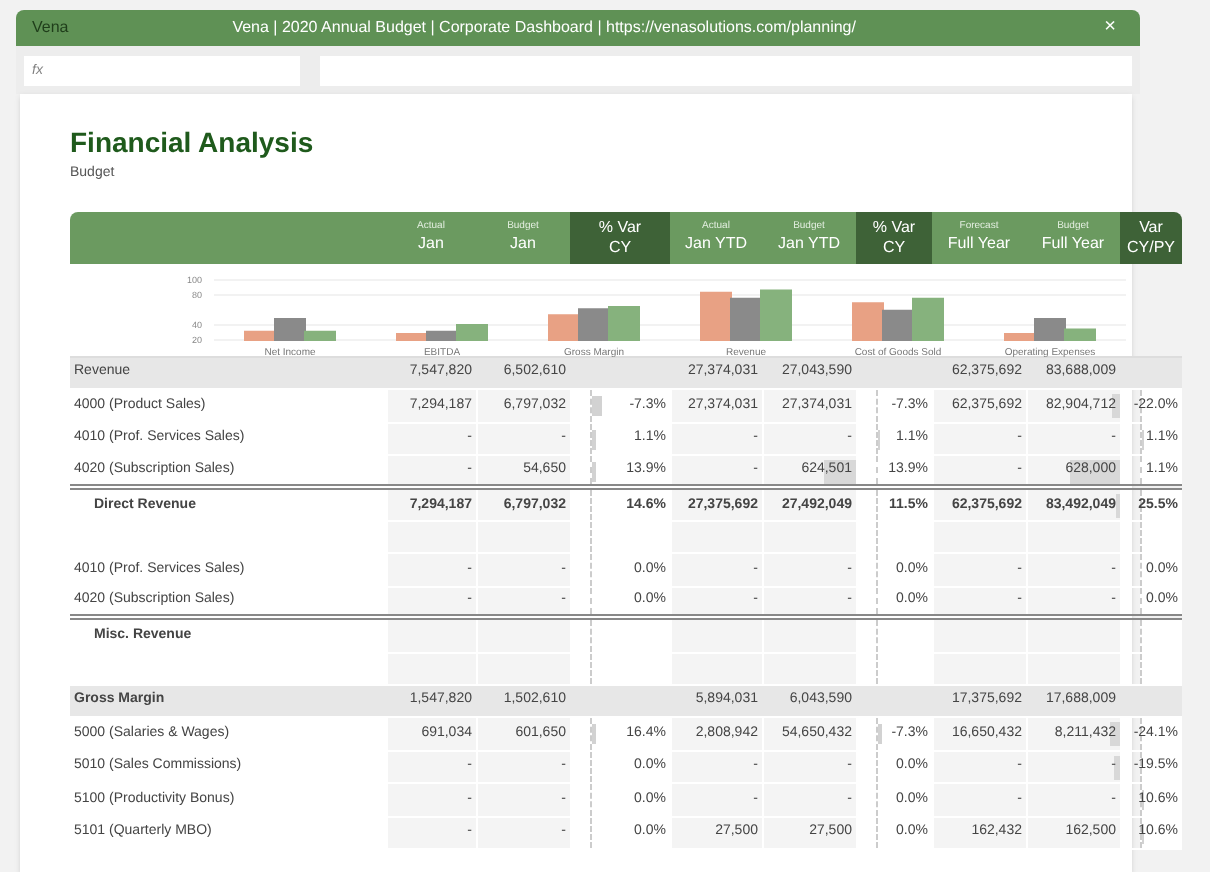  I want to click on window-title: Vena | 2020 Annual Budget | Corporate Dashboard | https://venasolutions.com/planning/, so click(544, 28).